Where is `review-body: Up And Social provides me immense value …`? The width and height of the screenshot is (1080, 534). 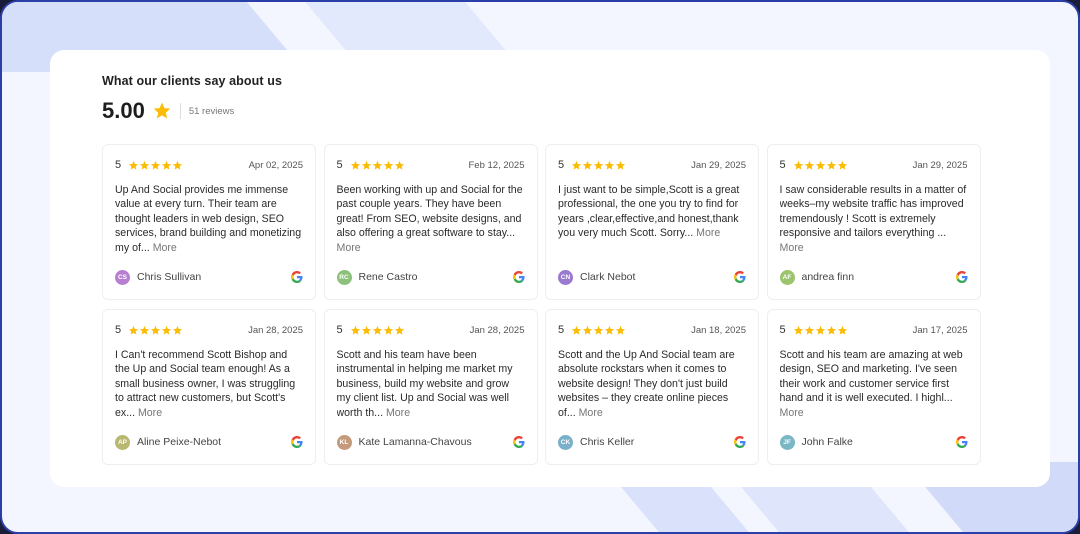
review-body: Up And Social provides me immense value … is located at coordinates (208, 219).